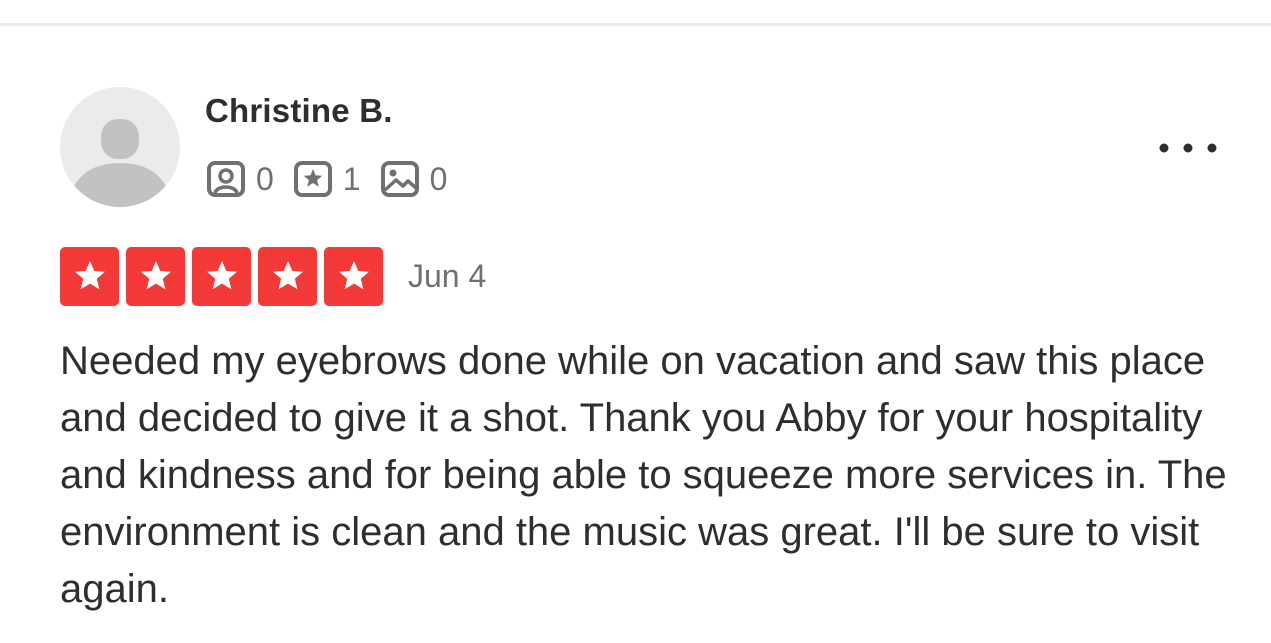 The image size is (1271, 643). I want to click on more-options-icon, so click(1188, 148).